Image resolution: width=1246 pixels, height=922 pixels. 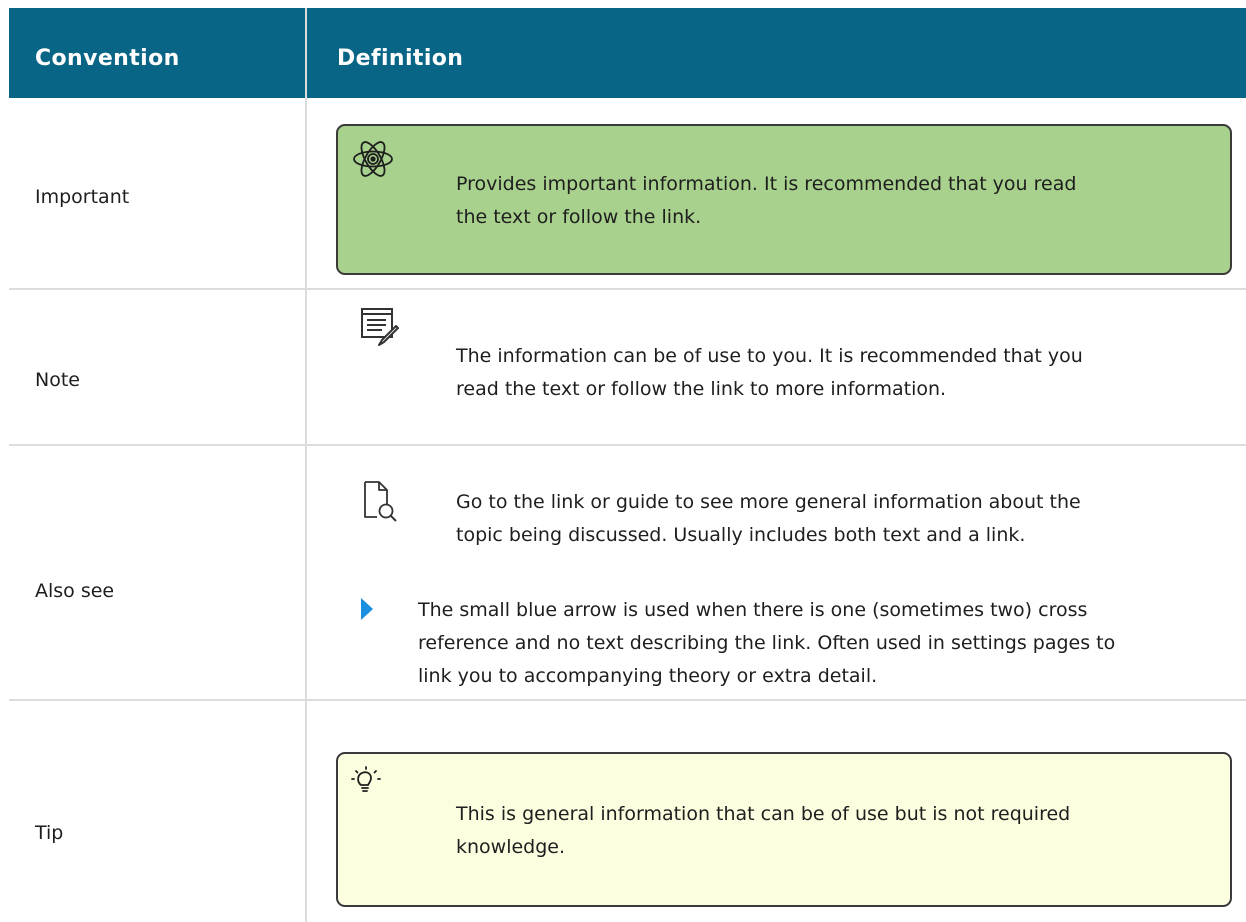 I want to click on convention-also-see: Also see, so click(x=75, y=591).